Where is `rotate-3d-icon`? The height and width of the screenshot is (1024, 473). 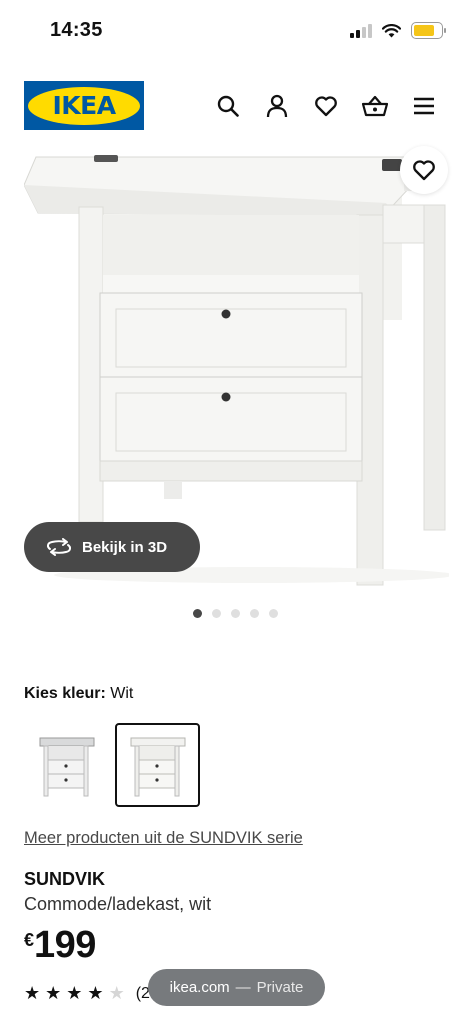
rotate-3d-icon is located at coordinates (59, 547).